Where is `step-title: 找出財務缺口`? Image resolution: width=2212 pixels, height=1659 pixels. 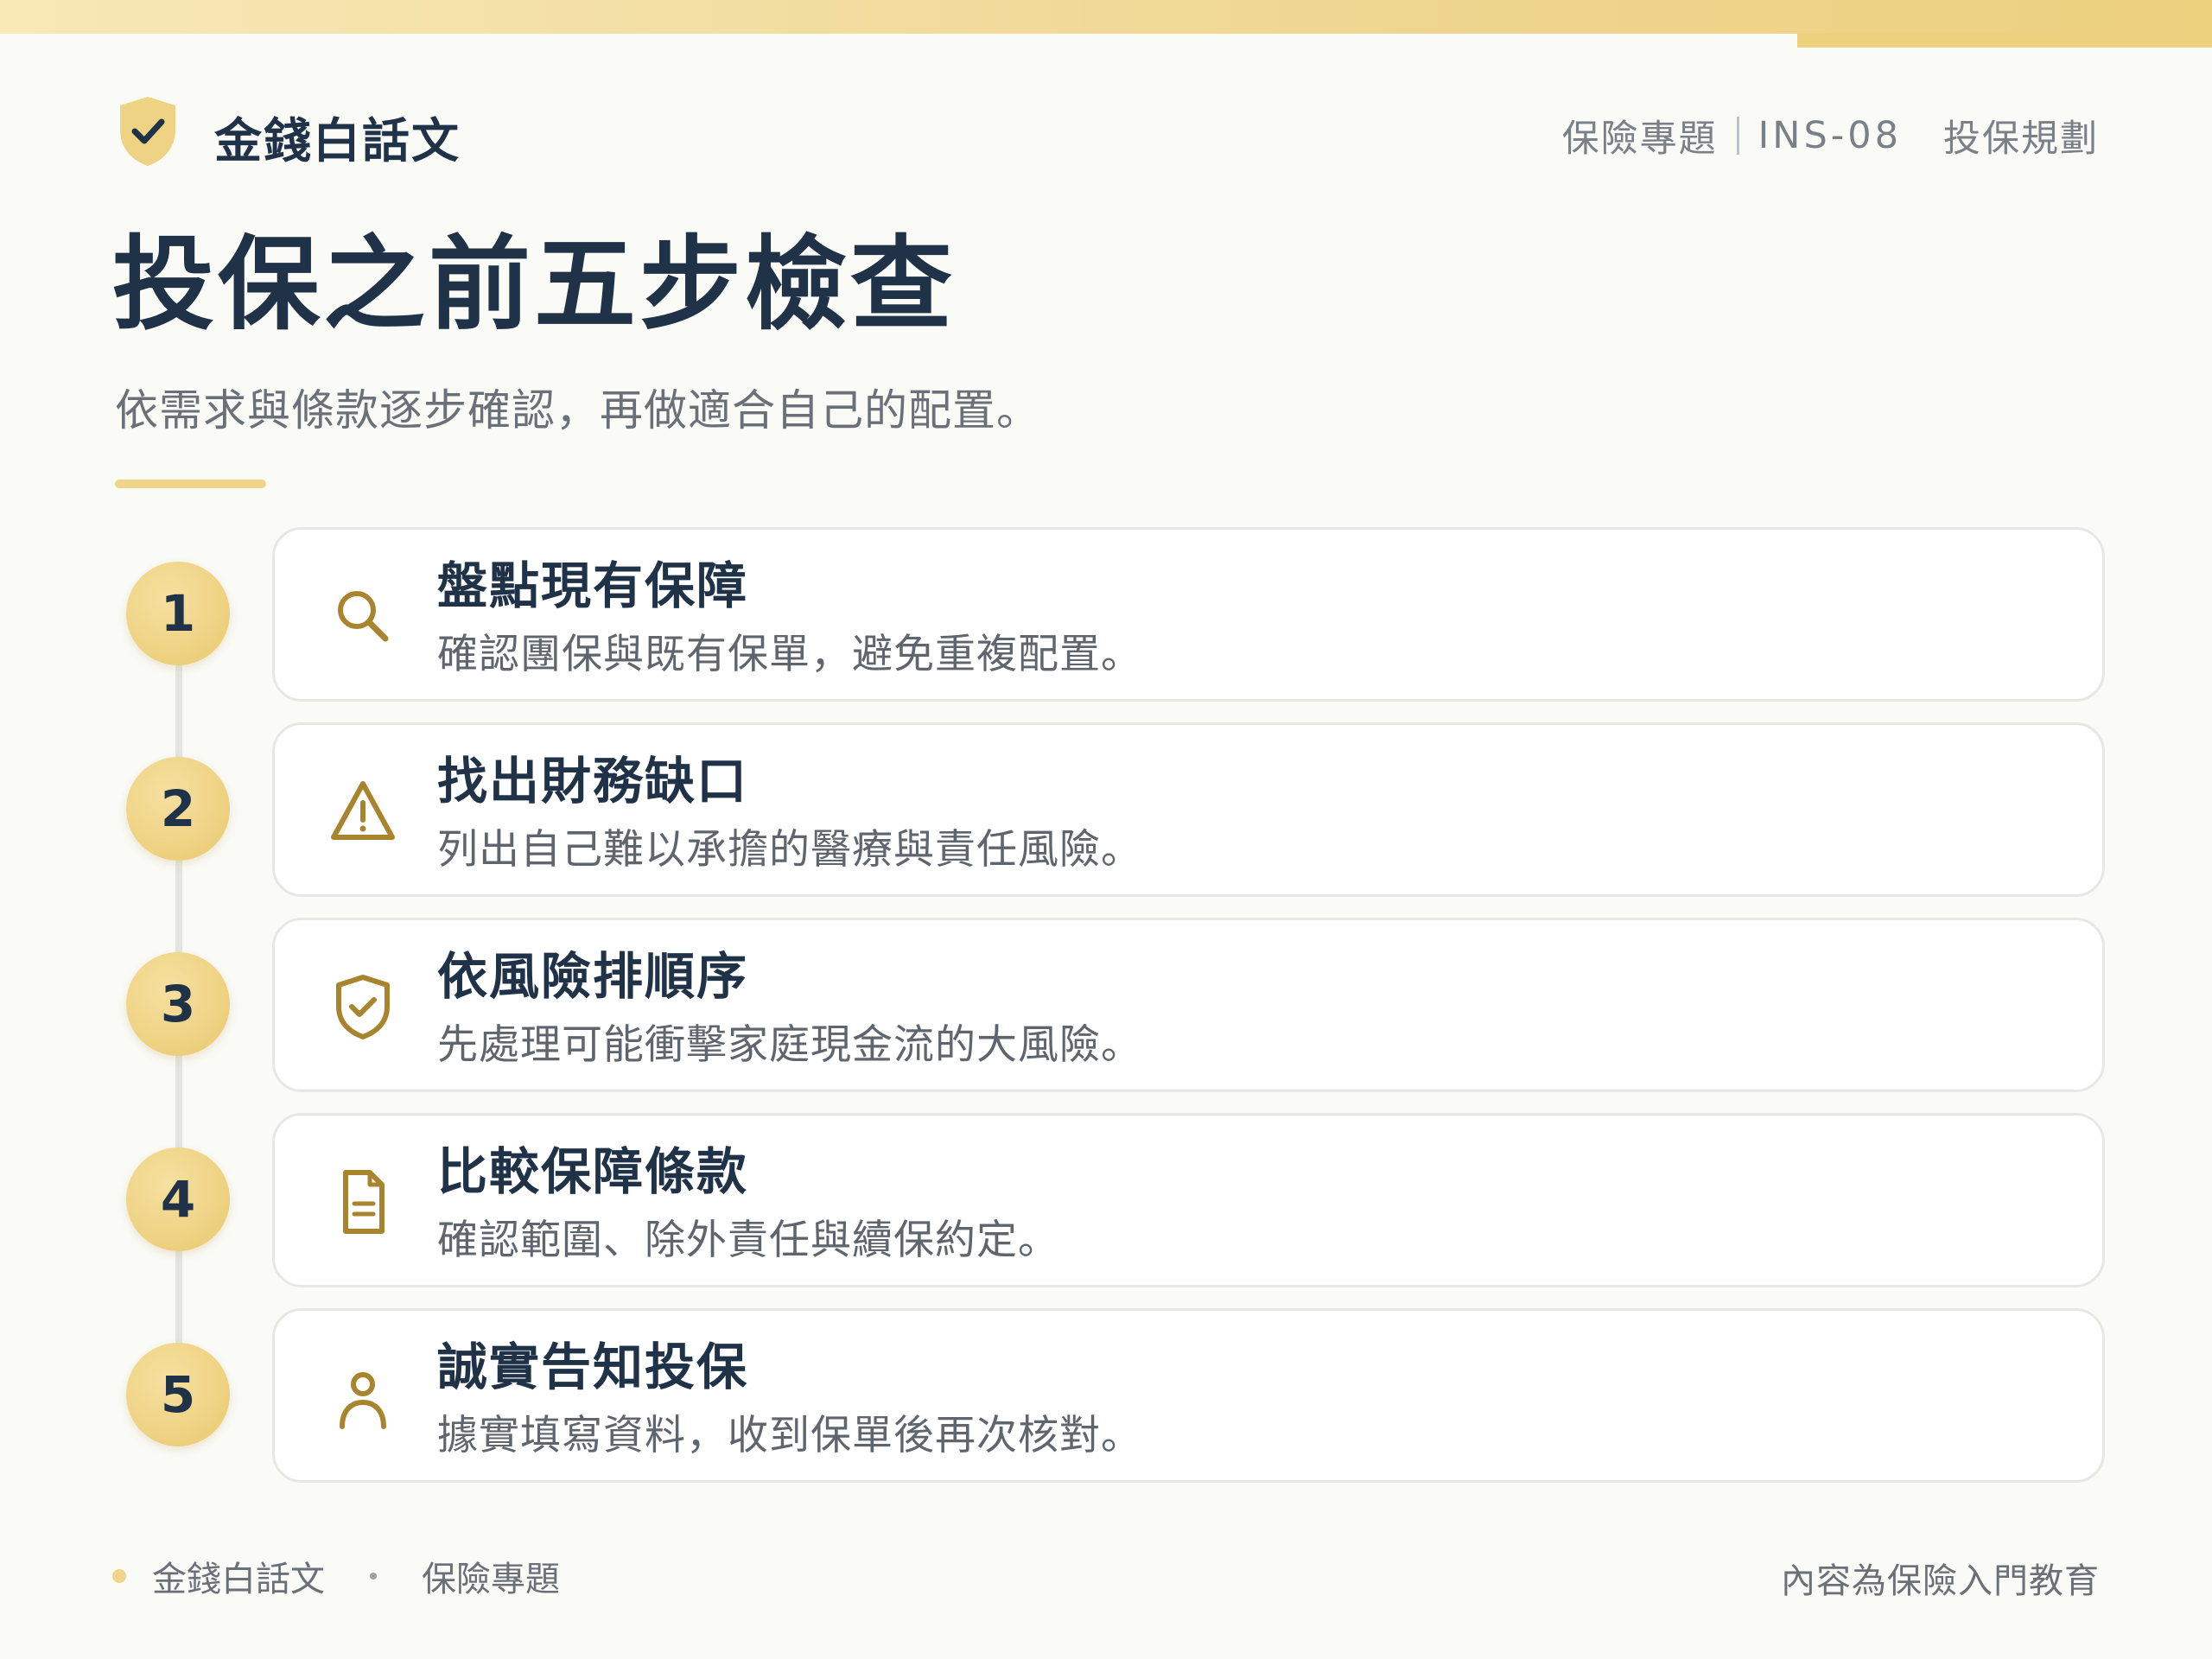 step-title: 找出財務缺口 is located at coordinates (593, 781).